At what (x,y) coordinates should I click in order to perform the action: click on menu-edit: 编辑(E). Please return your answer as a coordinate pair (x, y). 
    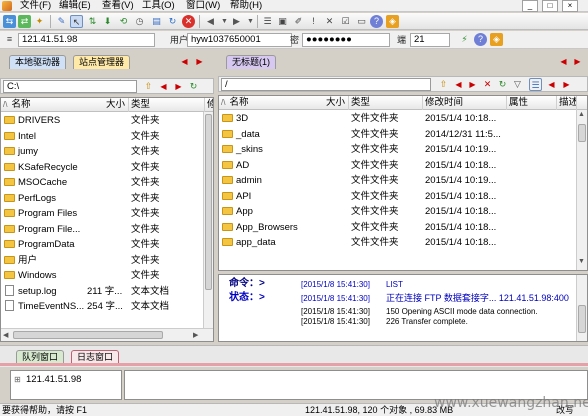
    Looking at the image, I should click on (75, 6).